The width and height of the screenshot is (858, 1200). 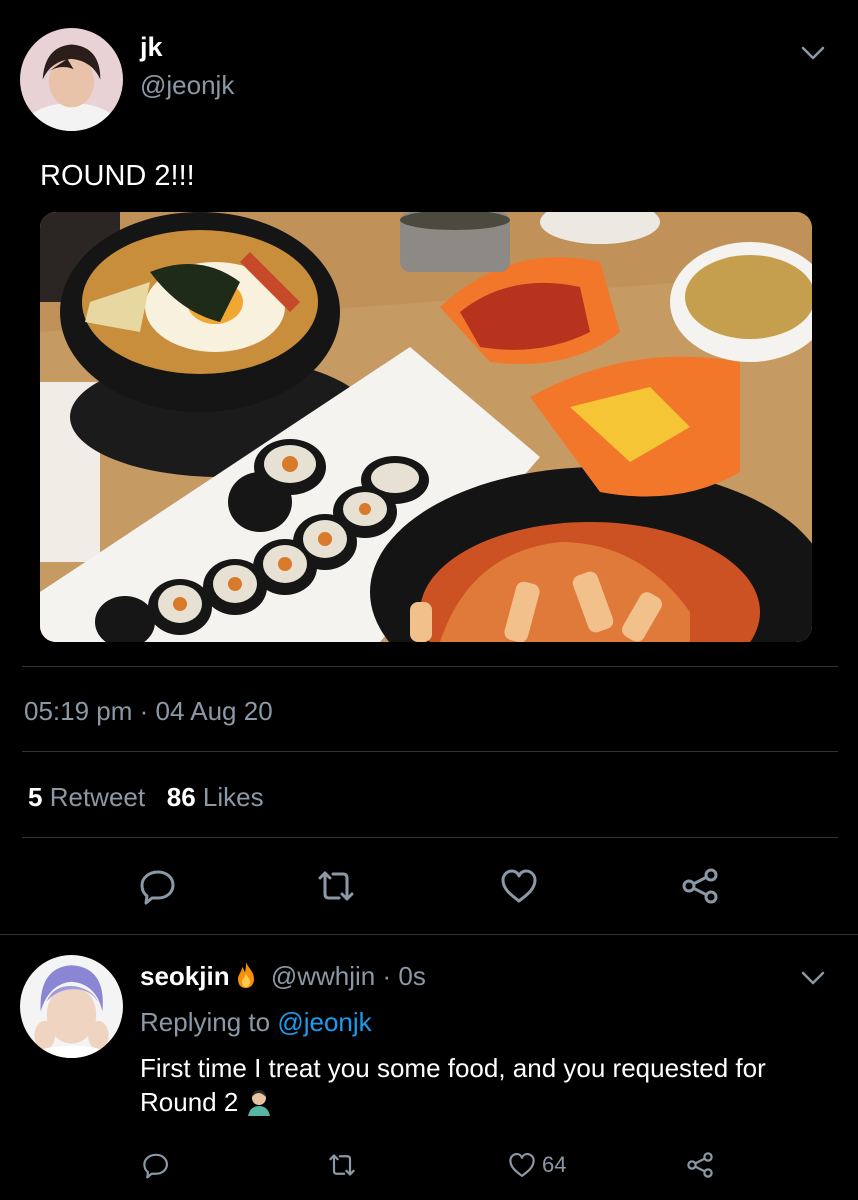 What do you see at coordinates (185, 976) in the screenshot?
I see `reply-author-name: seokjin` at bounding box center [185, 976].